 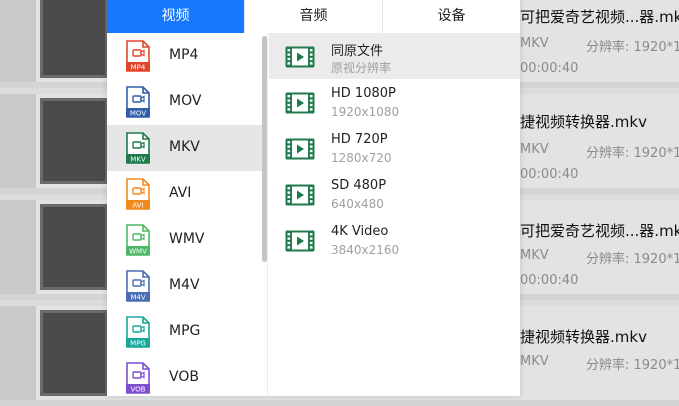 What do you see at coordinates (365, 250) in the screenshot?
I see `resolution-size: 3840x2160` at bounding box center [365, 250].